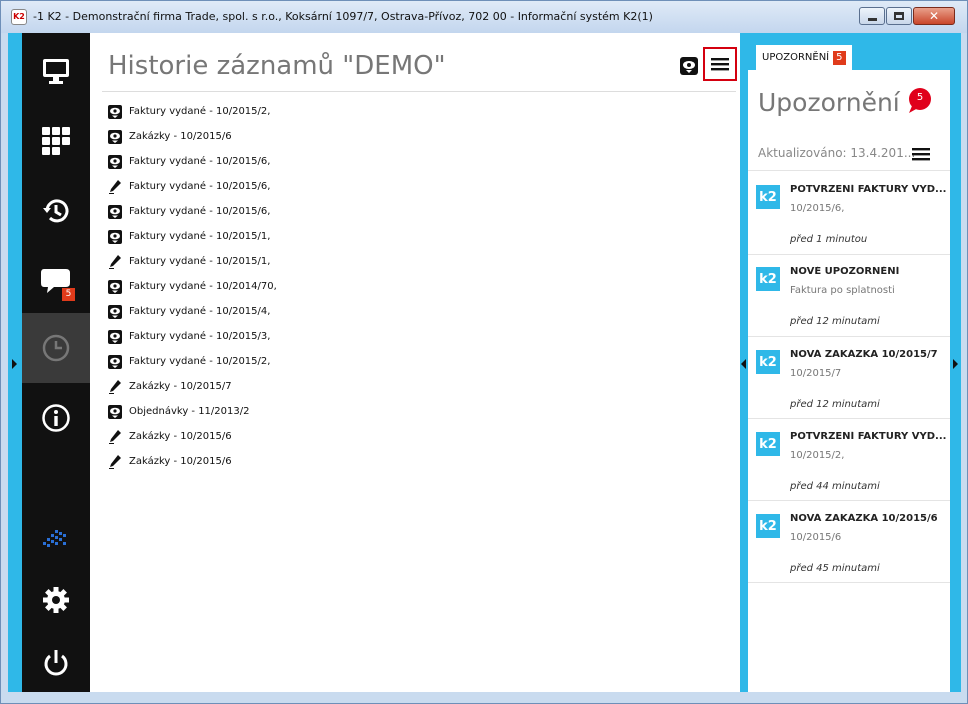  Describe the element at coordinates (277, 66) in the screenshot. I see `page-title: Historie záznamů "DEMO"` at that location.